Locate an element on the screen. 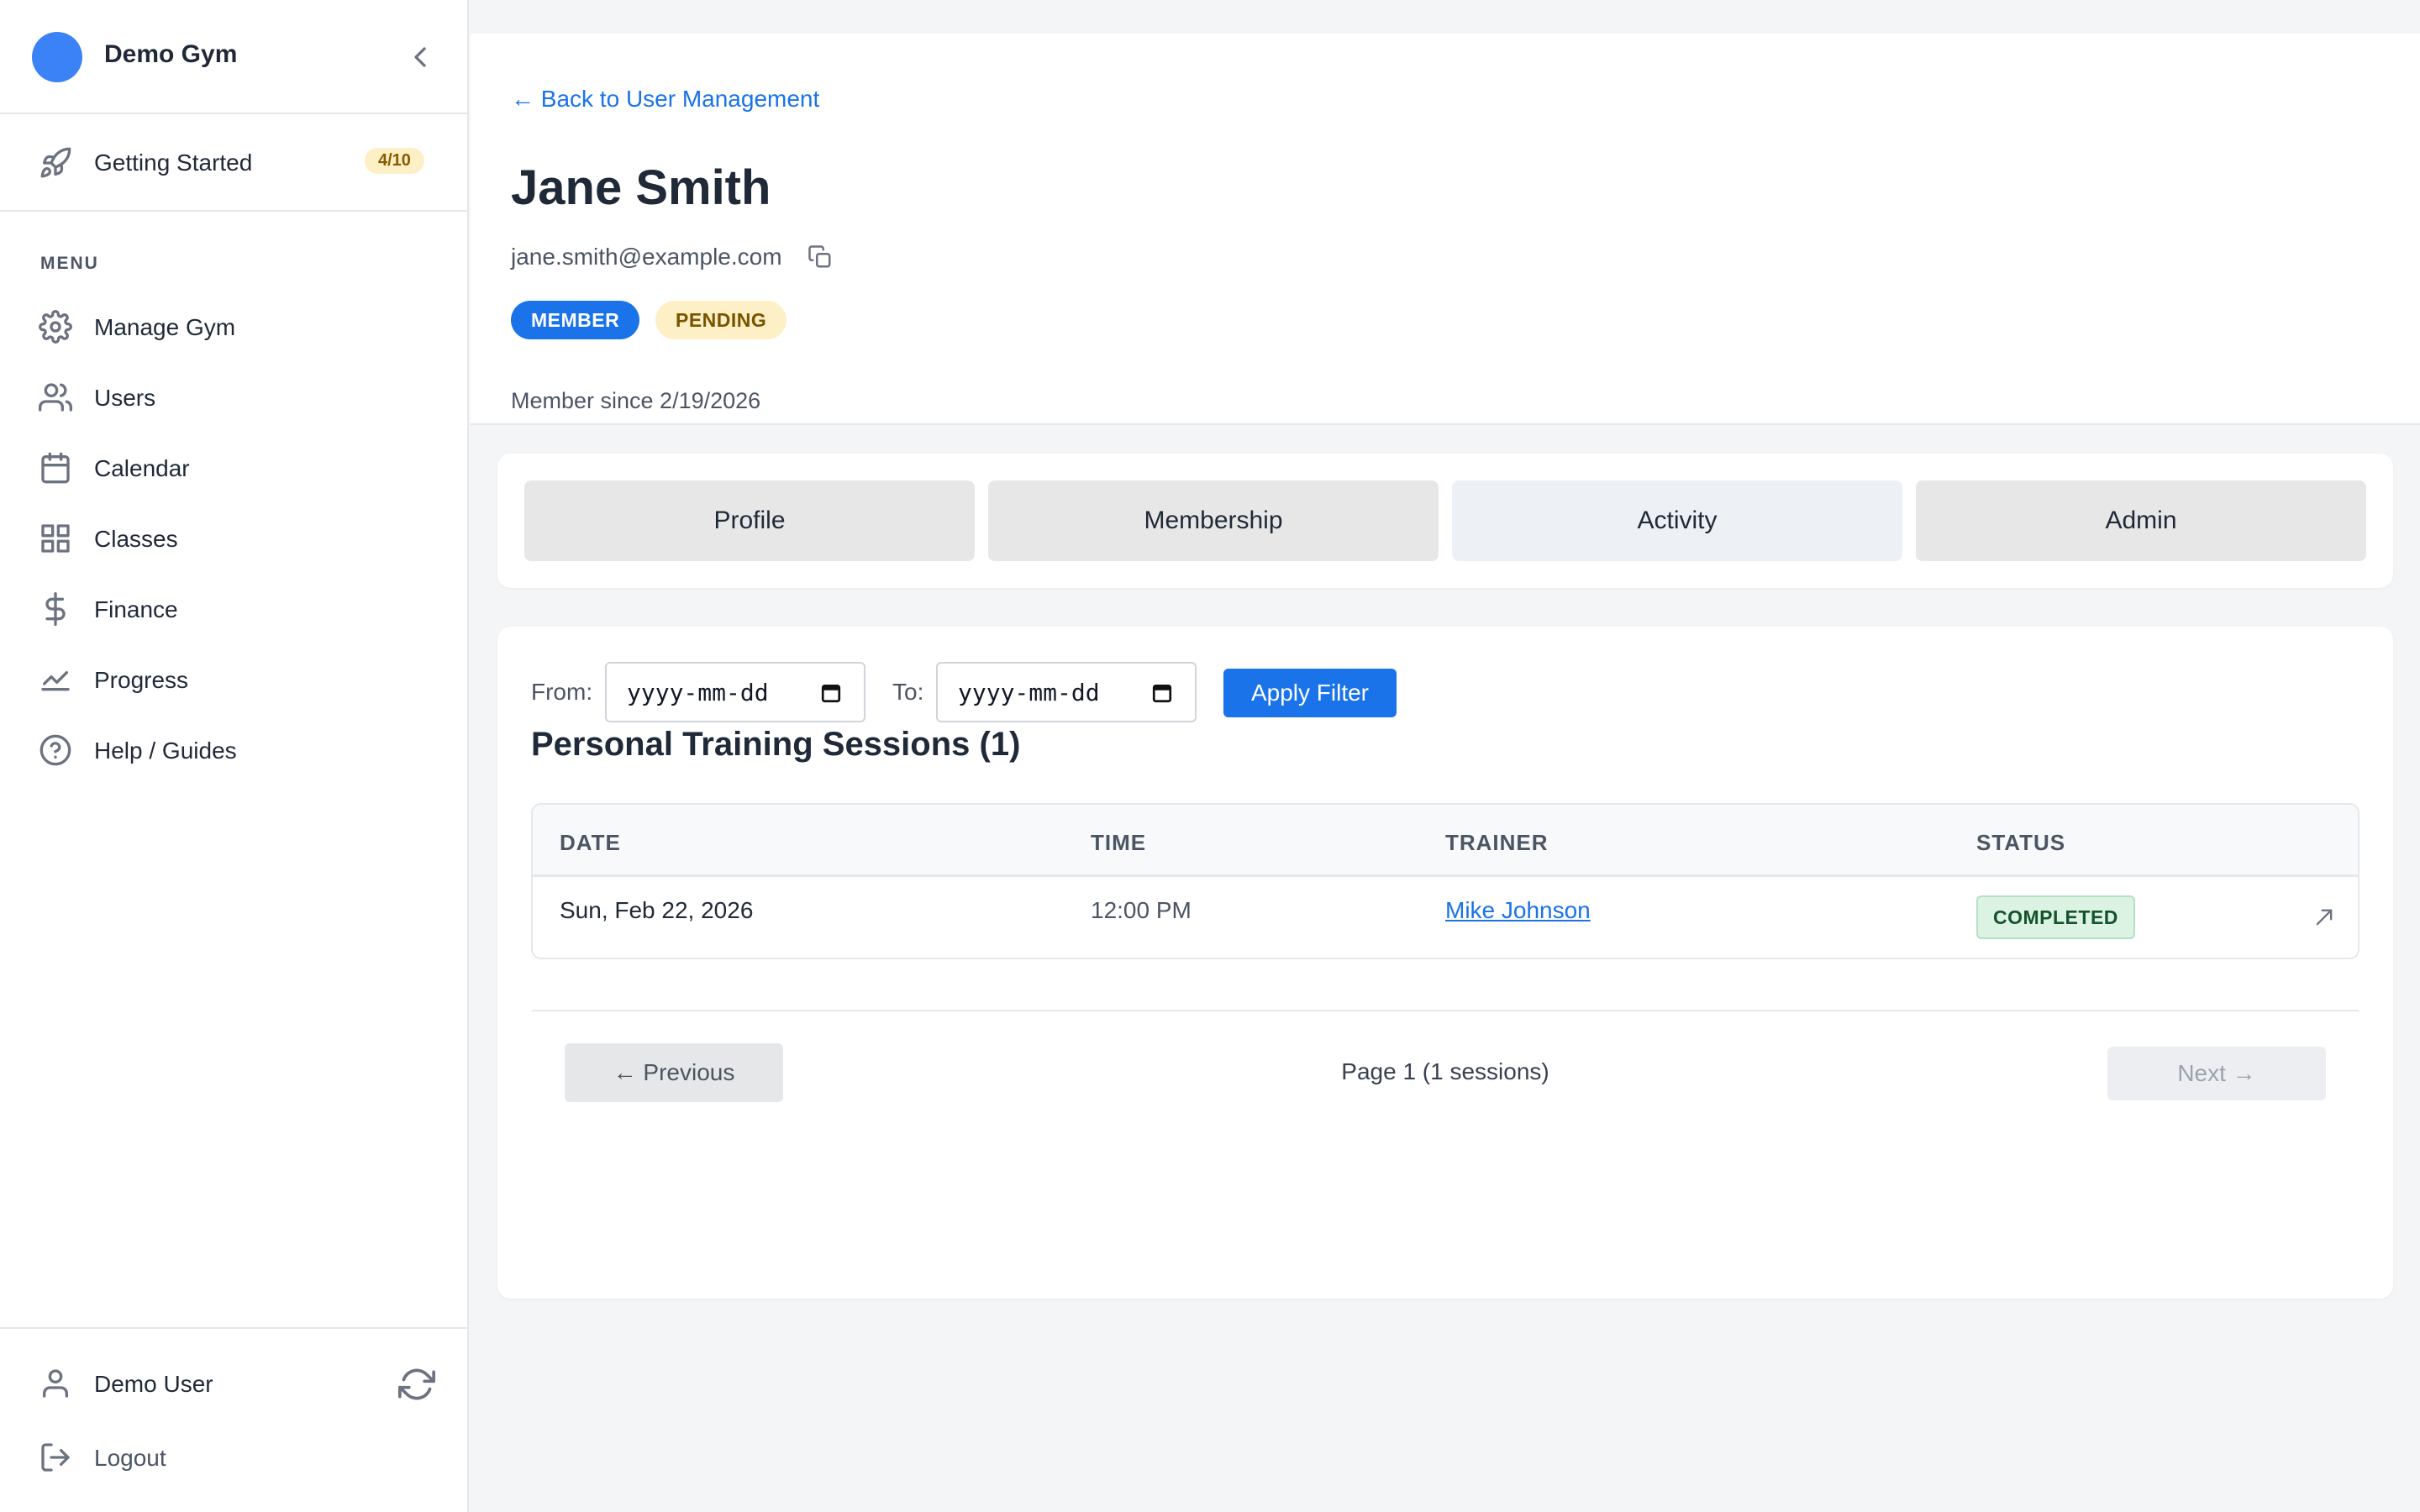 The height and width of the screenshot is (1512, 2420). pagination-divider is located at coordinates (1445, 1011).